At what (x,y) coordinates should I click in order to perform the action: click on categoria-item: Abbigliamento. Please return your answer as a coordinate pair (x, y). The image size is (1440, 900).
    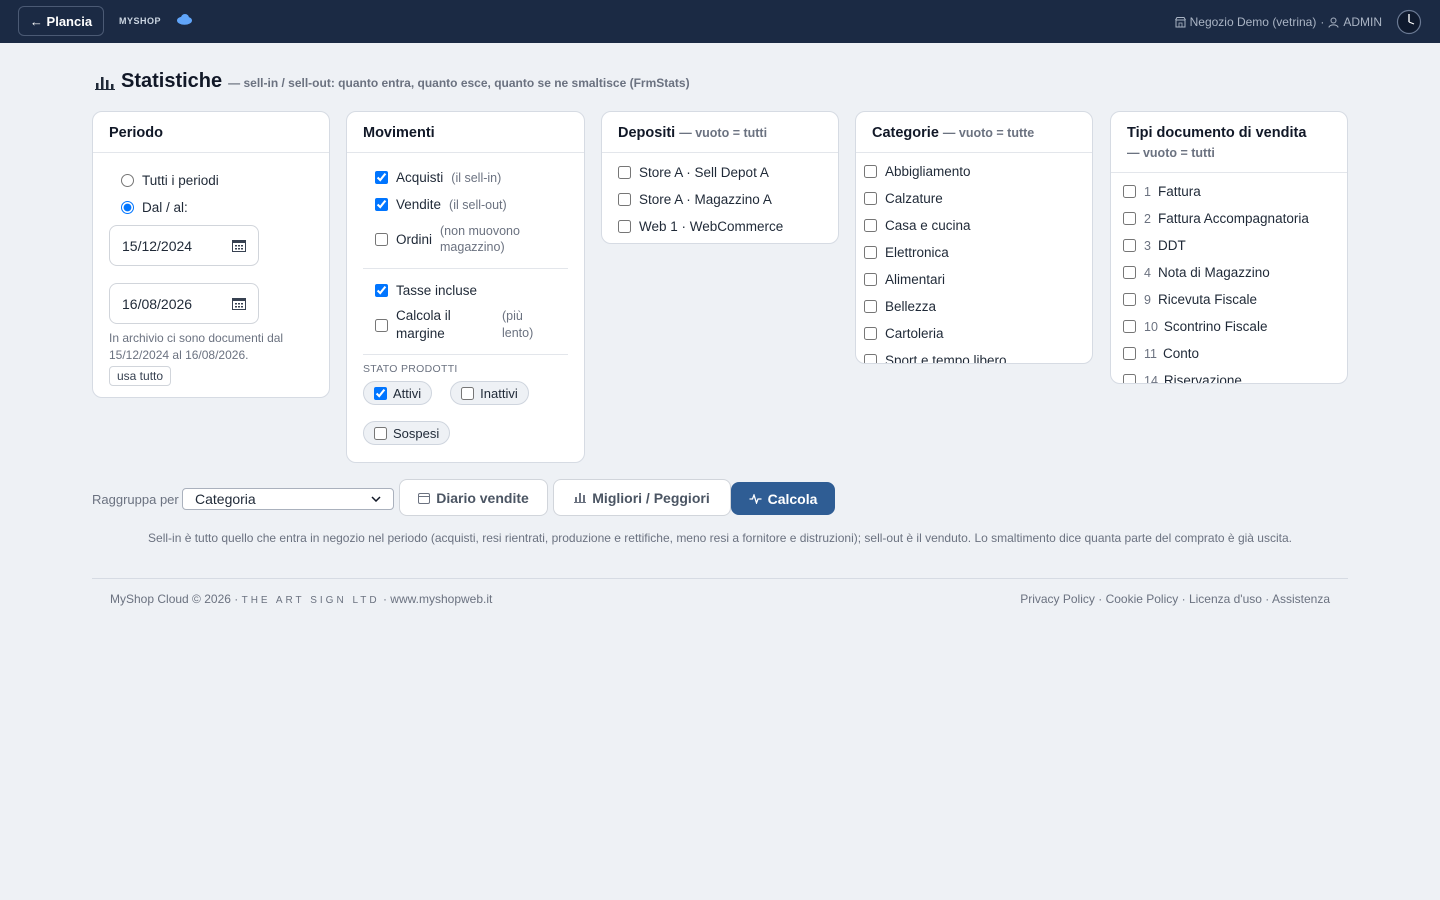
    Looking at the image, I should click on (974, 171).